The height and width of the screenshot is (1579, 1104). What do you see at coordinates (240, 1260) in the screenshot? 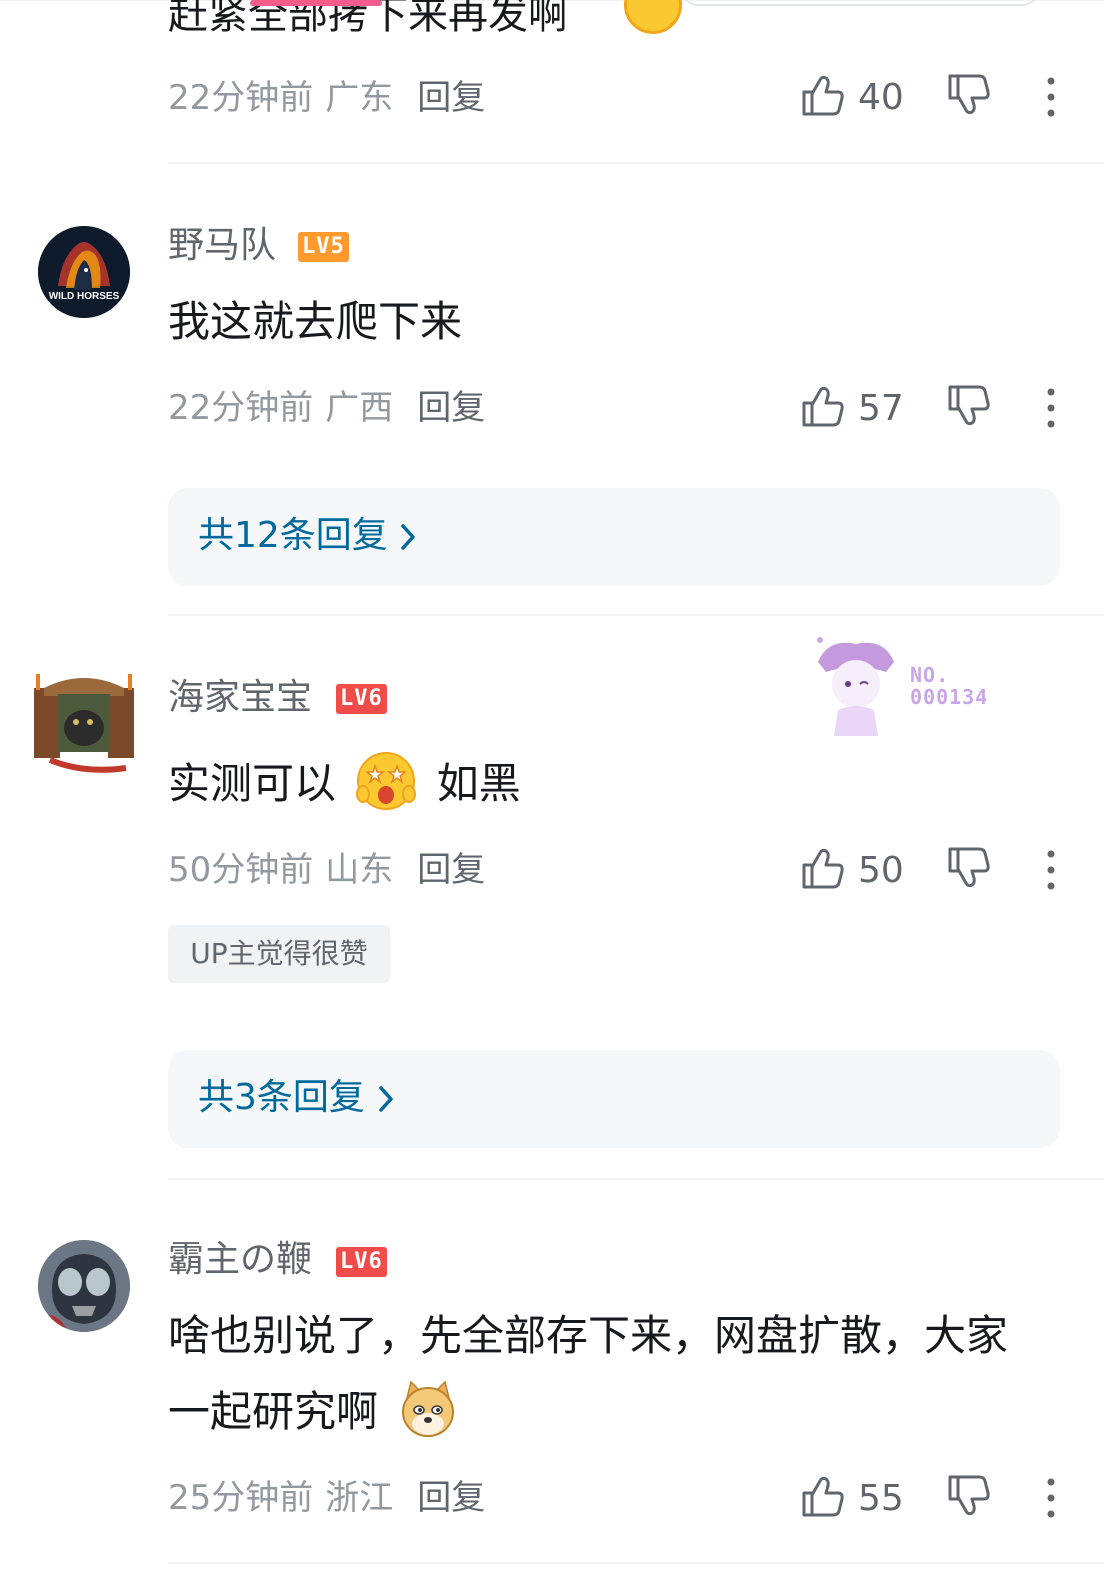
I see `username: 霸主の鞭` at bounding box center [240, 1260].